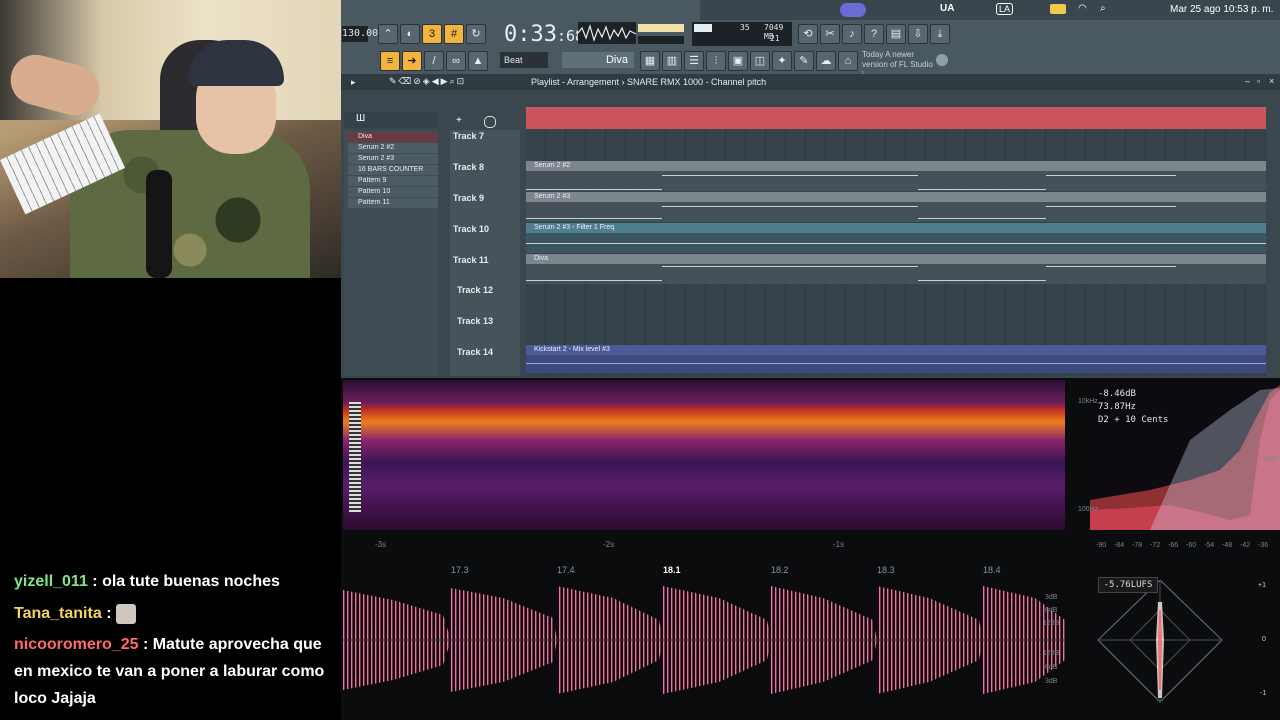 The width and height of the screenshot is (1280, 720). I want to click on tick-label: 18.2, so click(780, 570).